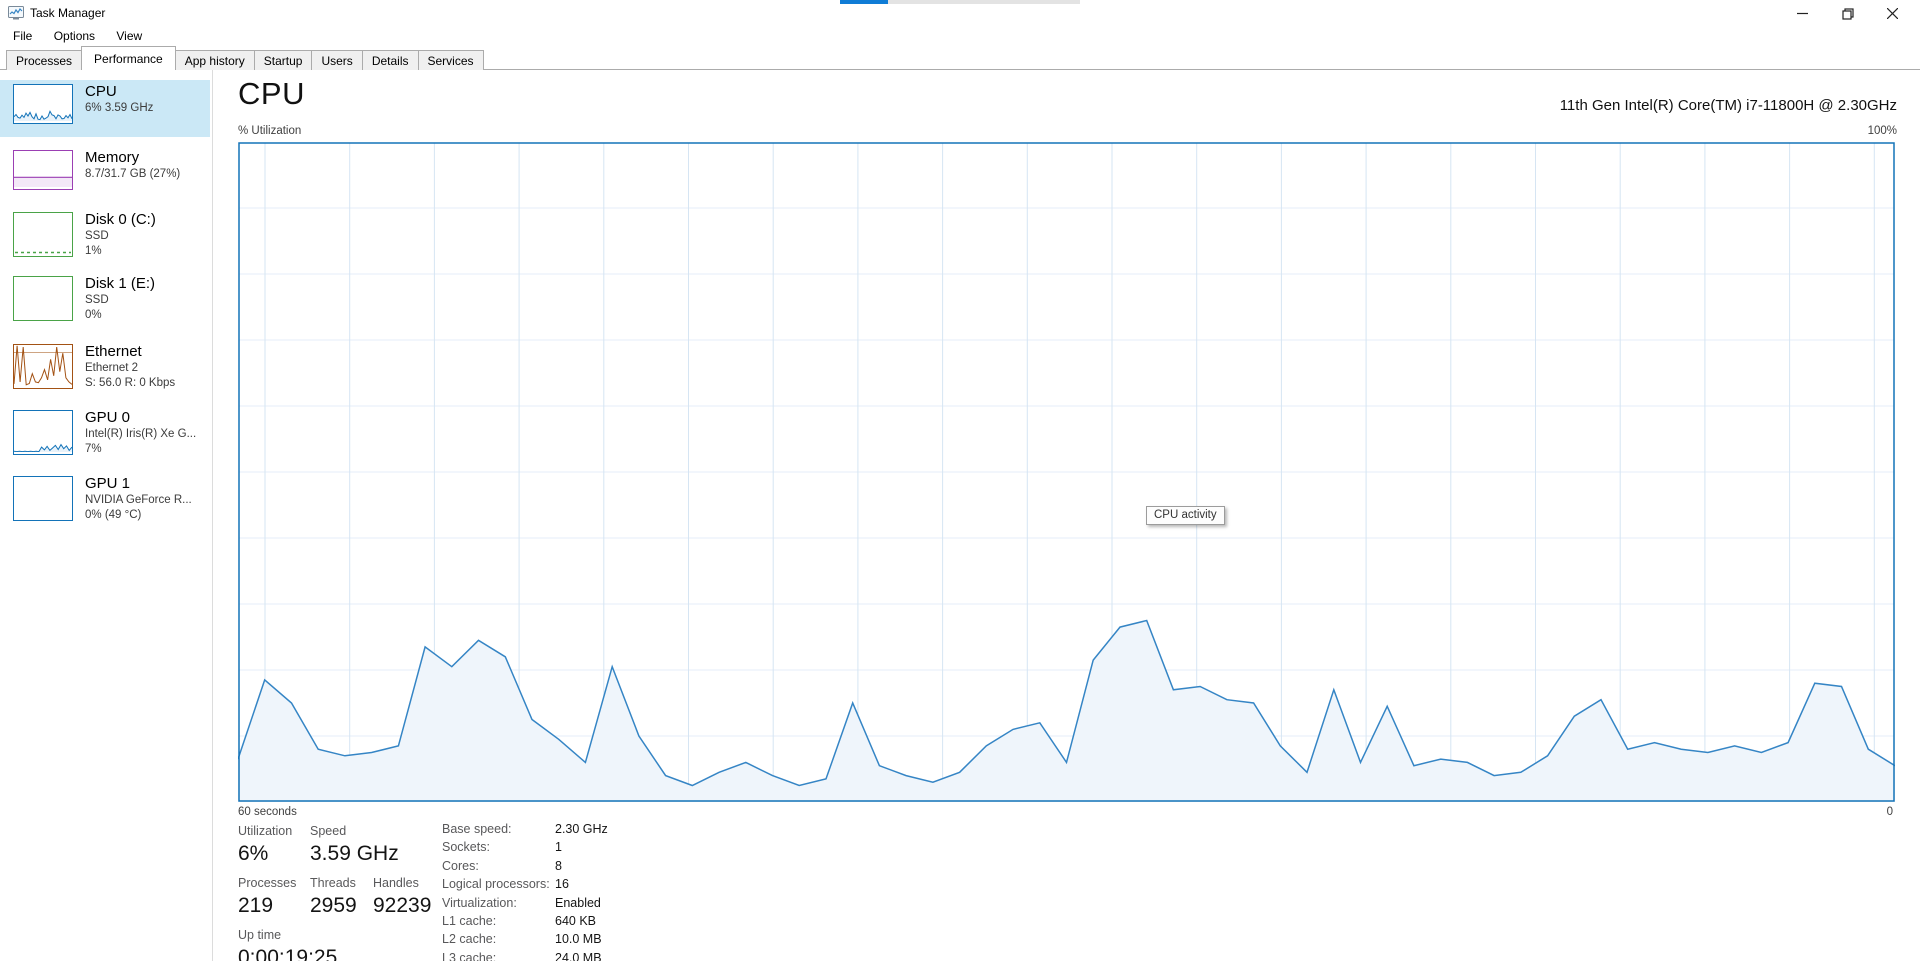  I want to click on stat-processes-label: Processes, so click(267, 883).